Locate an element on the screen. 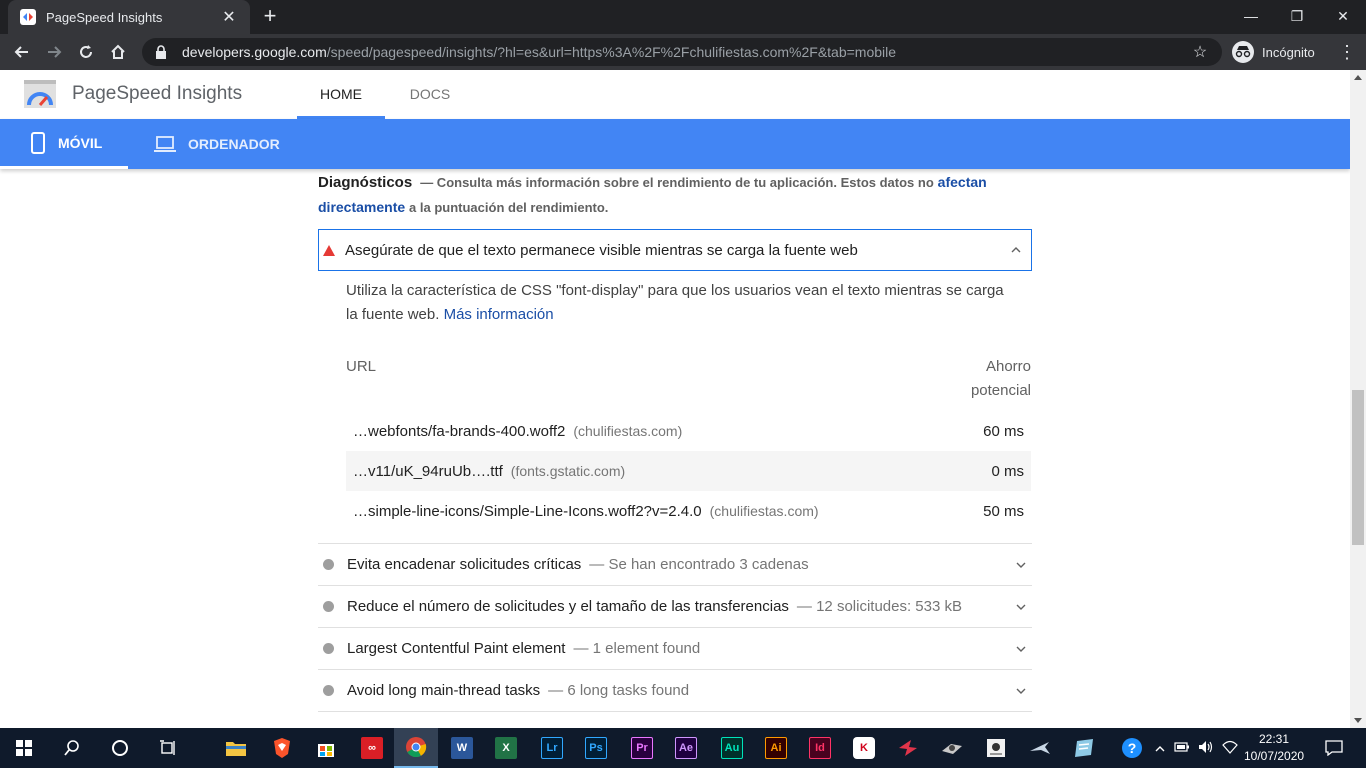 The width and height of the screenshot is (1366, 768). app-red-k-icon: K is located at coordinates (864, 748).